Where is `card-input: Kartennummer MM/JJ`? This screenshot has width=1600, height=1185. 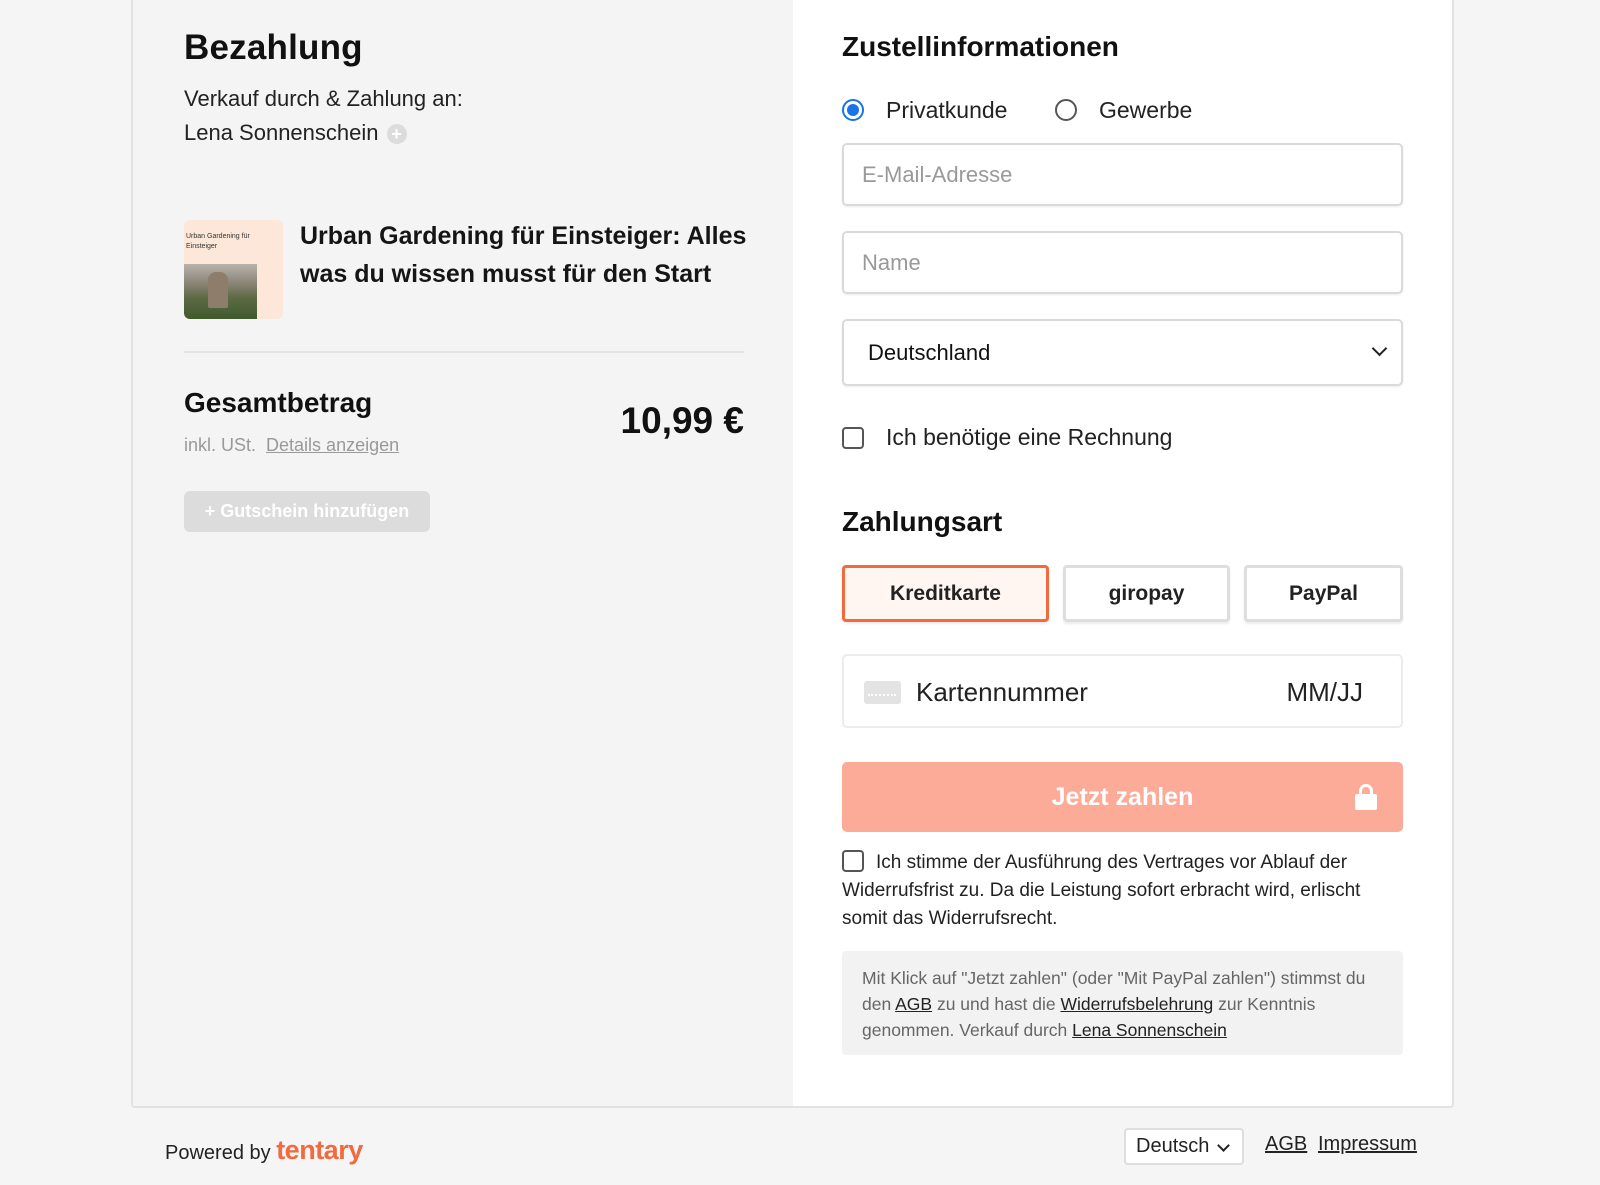 card-input: Kartennummer MM/JJ is located at coordinates (1122, 691).